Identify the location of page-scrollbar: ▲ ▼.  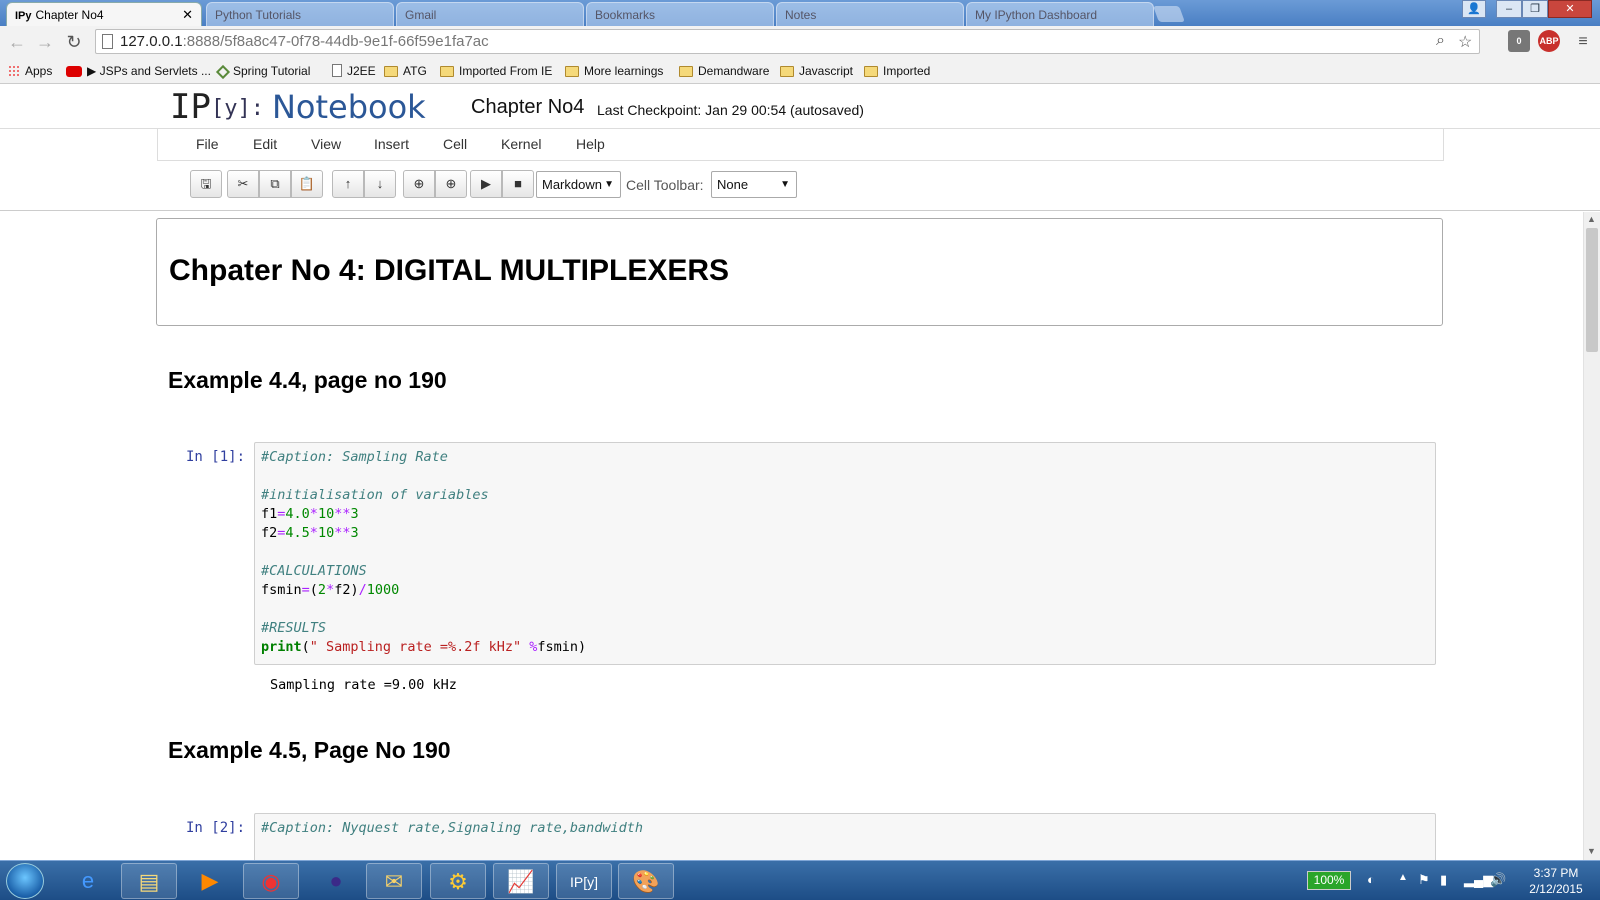
(1591, 536).